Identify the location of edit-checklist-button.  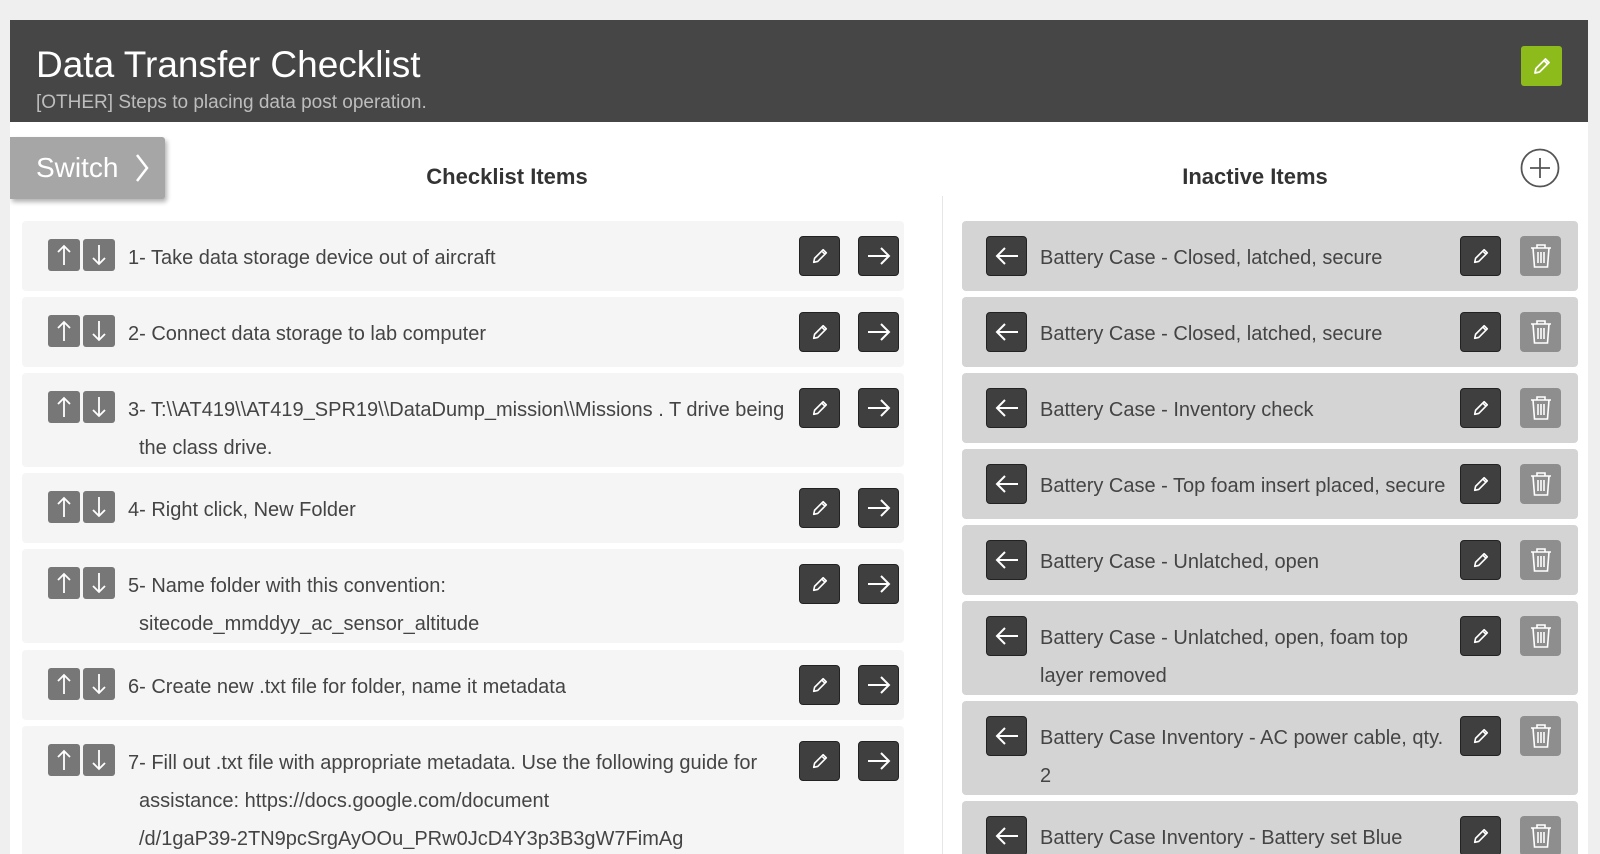
(1541, 66).